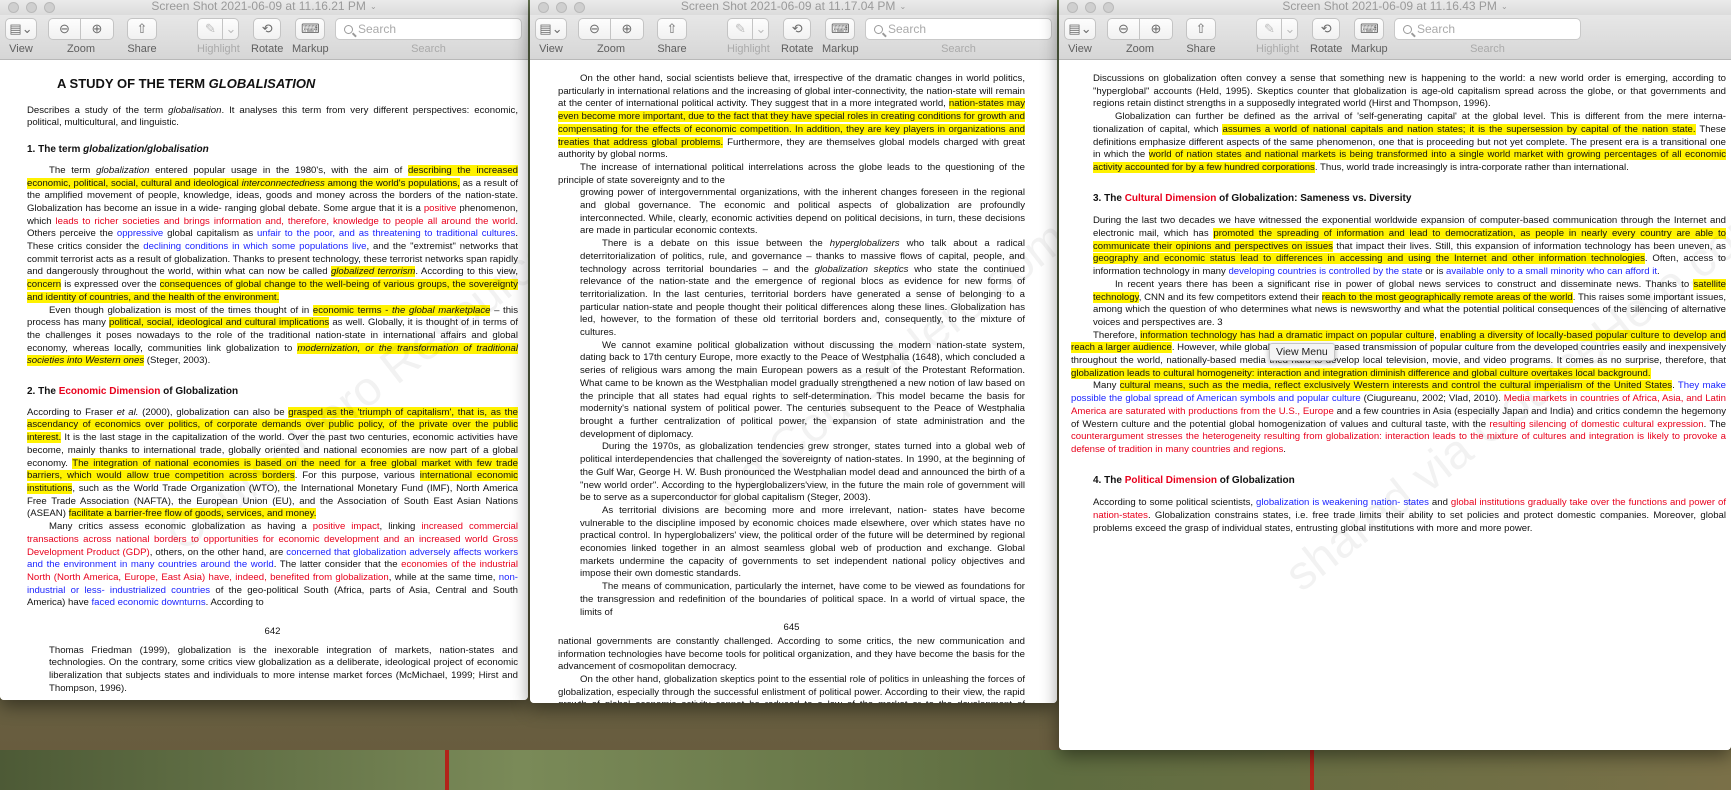 The height and width of the screenshot is (790, 1731). Describe the element at coordinates (793, 7) in the screenshot. I see `window-titlebar: Screen Shot 2021-06-09 at 11.17.04 PM ⌄` at that location.